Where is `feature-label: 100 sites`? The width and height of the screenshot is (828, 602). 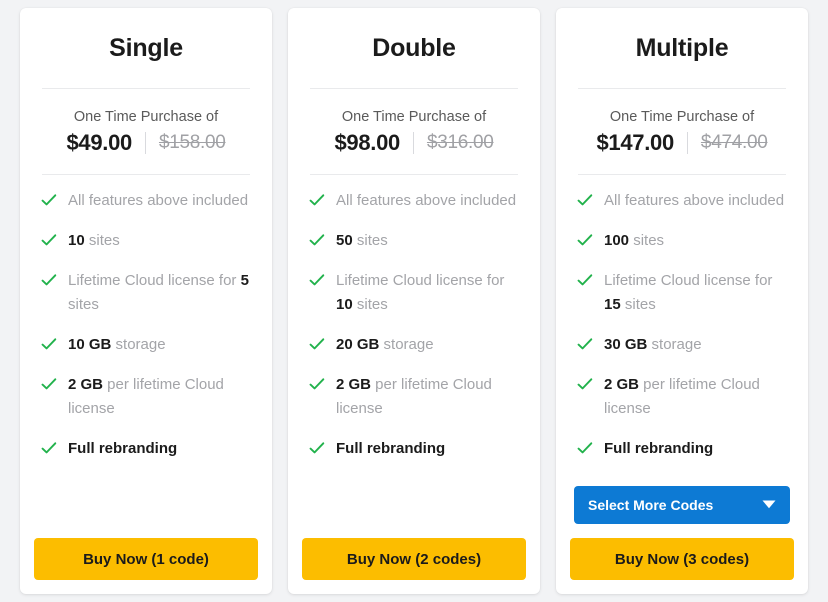
feature-label: 100 sites is located at coordinates (634, 241).